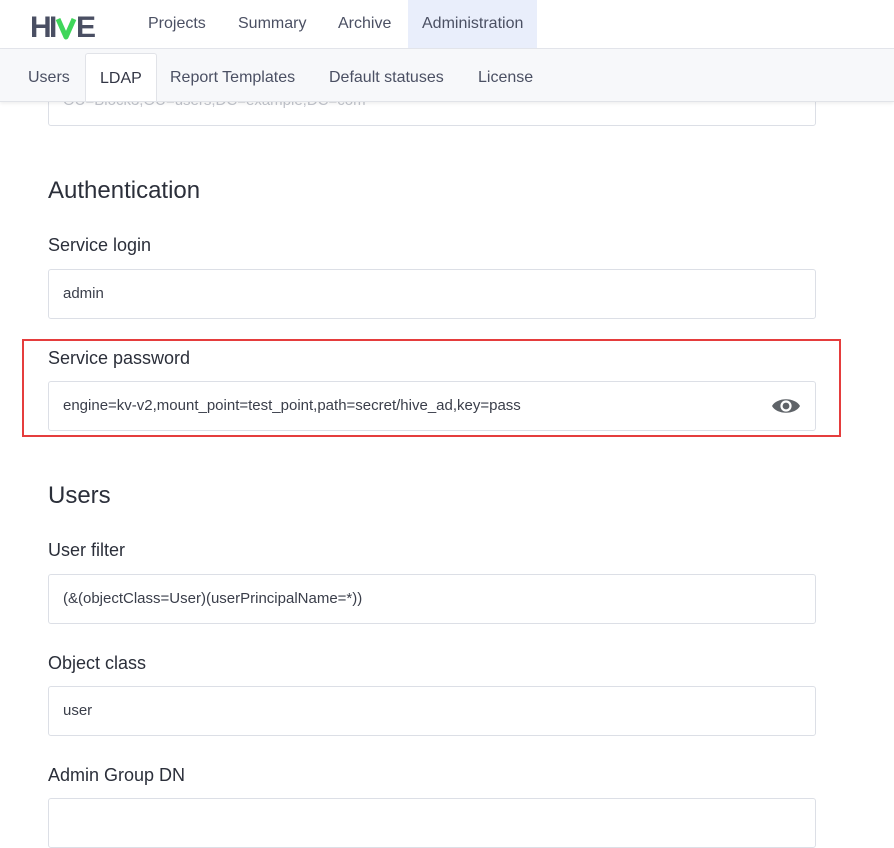  What do you see at coordinates (505, 77) in the screenshot?
I see `tab-license: License` at bounding box center [505, 77].